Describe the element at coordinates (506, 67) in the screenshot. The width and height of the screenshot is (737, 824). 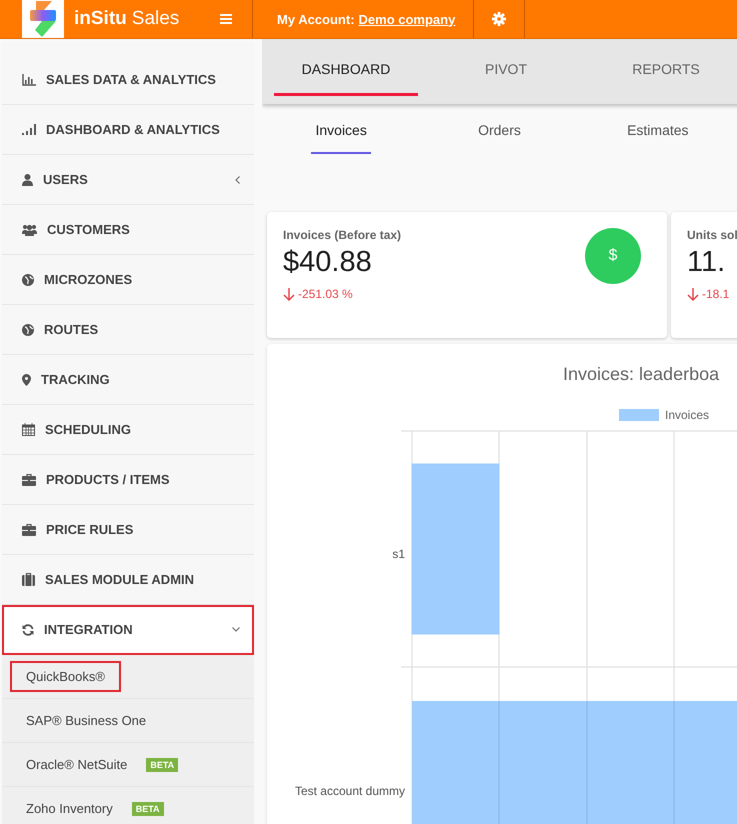
I see `tab: PIVOT` at that location.